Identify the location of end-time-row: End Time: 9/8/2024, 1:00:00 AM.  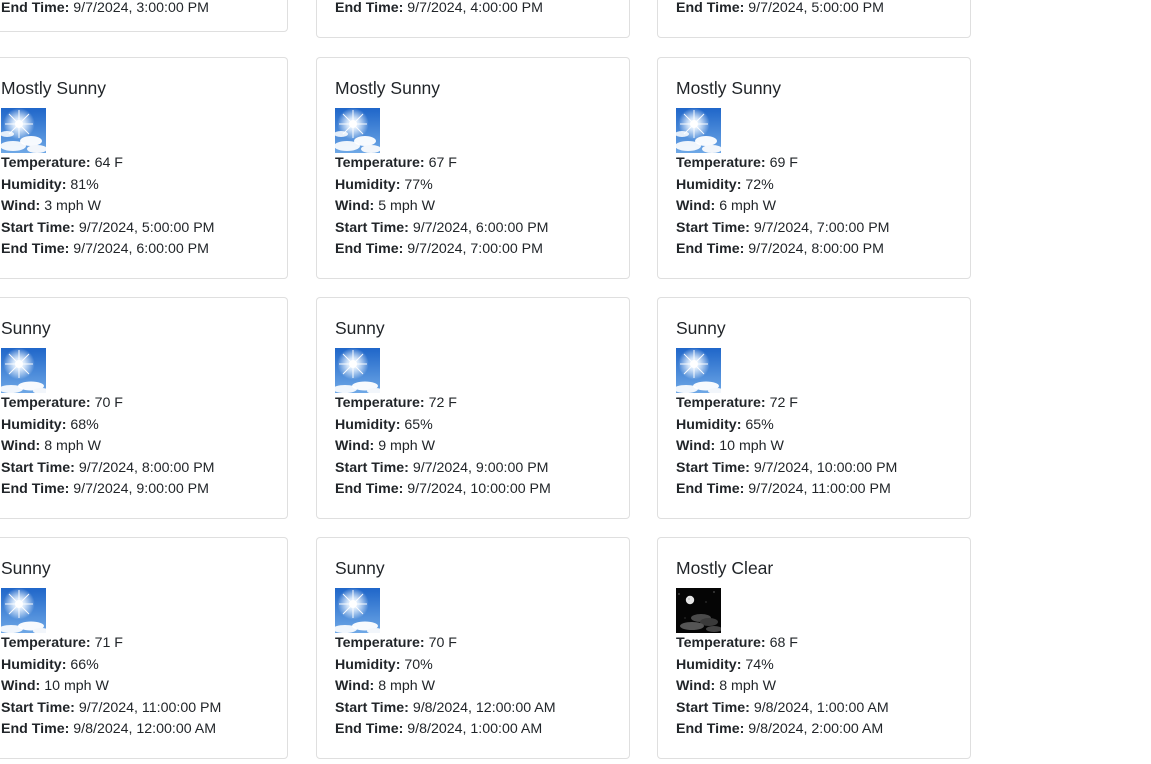
(445, 730).